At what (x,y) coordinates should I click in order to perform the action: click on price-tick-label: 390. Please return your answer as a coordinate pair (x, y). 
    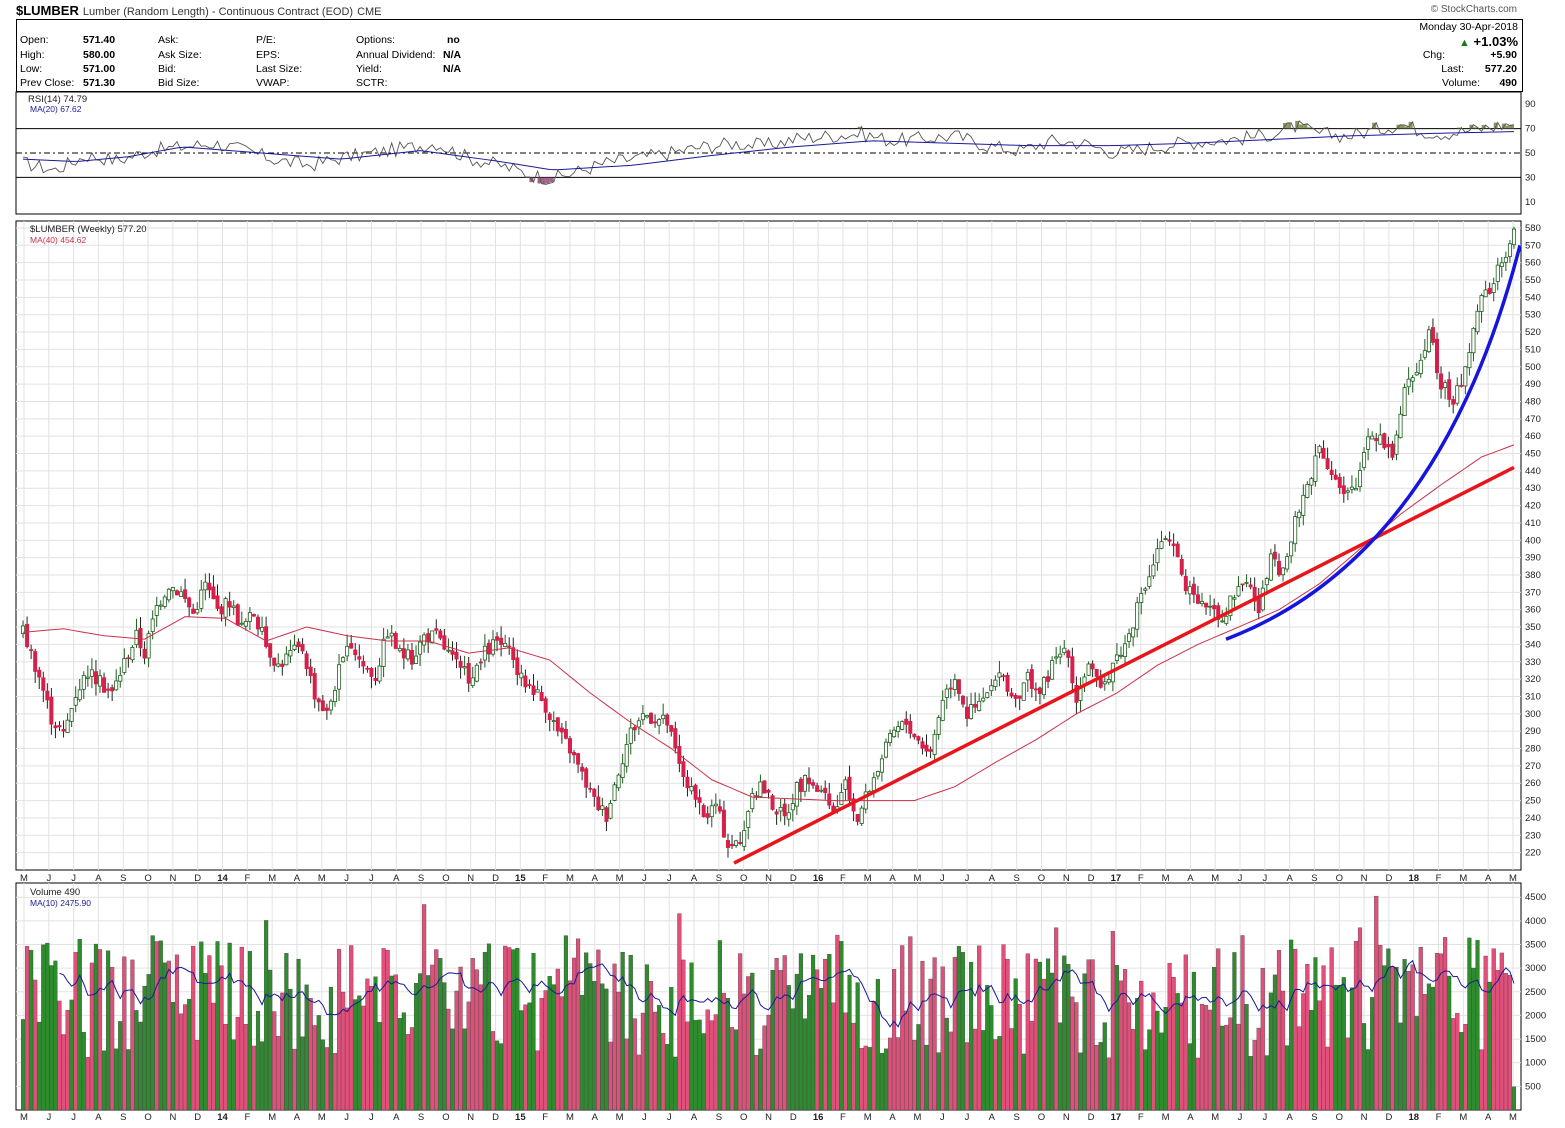
    Looking at the image, I should click on (1533, 558).